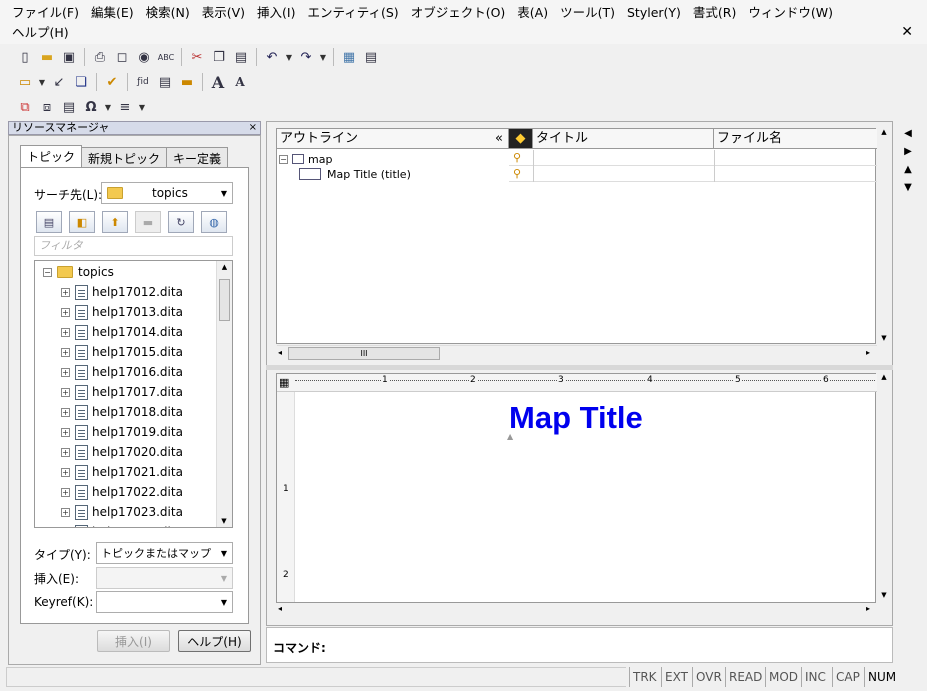  Describe the element at coordinates (305, 159) in the screenshot. I see `outline-row-map: − map` at that location.